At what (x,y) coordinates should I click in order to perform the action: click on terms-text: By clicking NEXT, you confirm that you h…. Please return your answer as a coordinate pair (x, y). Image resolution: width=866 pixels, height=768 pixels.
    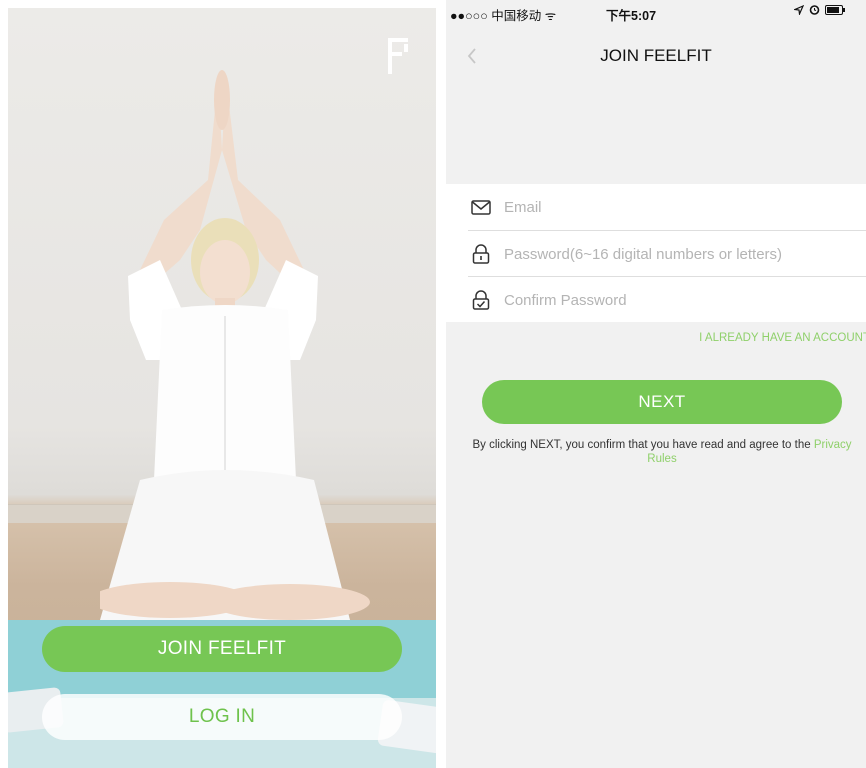
    Looking at the image, I should click on (641, 445).